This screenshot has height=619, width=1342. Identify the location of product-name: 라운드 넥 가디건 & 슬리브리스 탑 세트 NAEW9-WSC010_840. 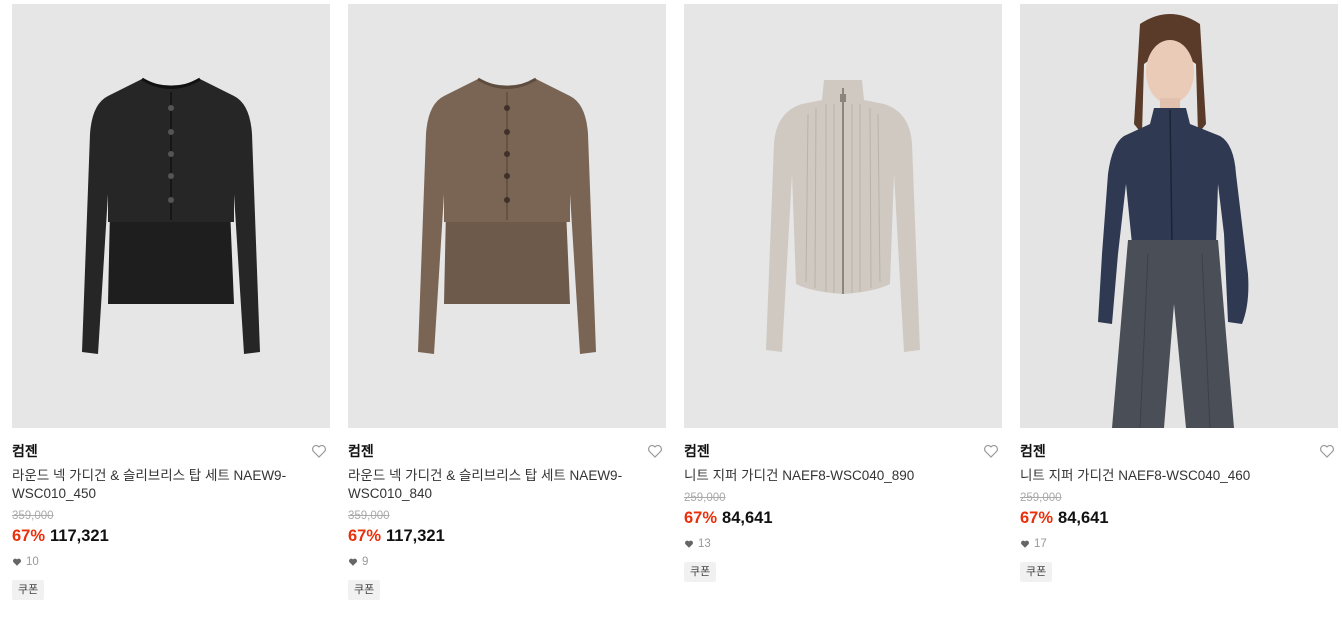
(493, 485).